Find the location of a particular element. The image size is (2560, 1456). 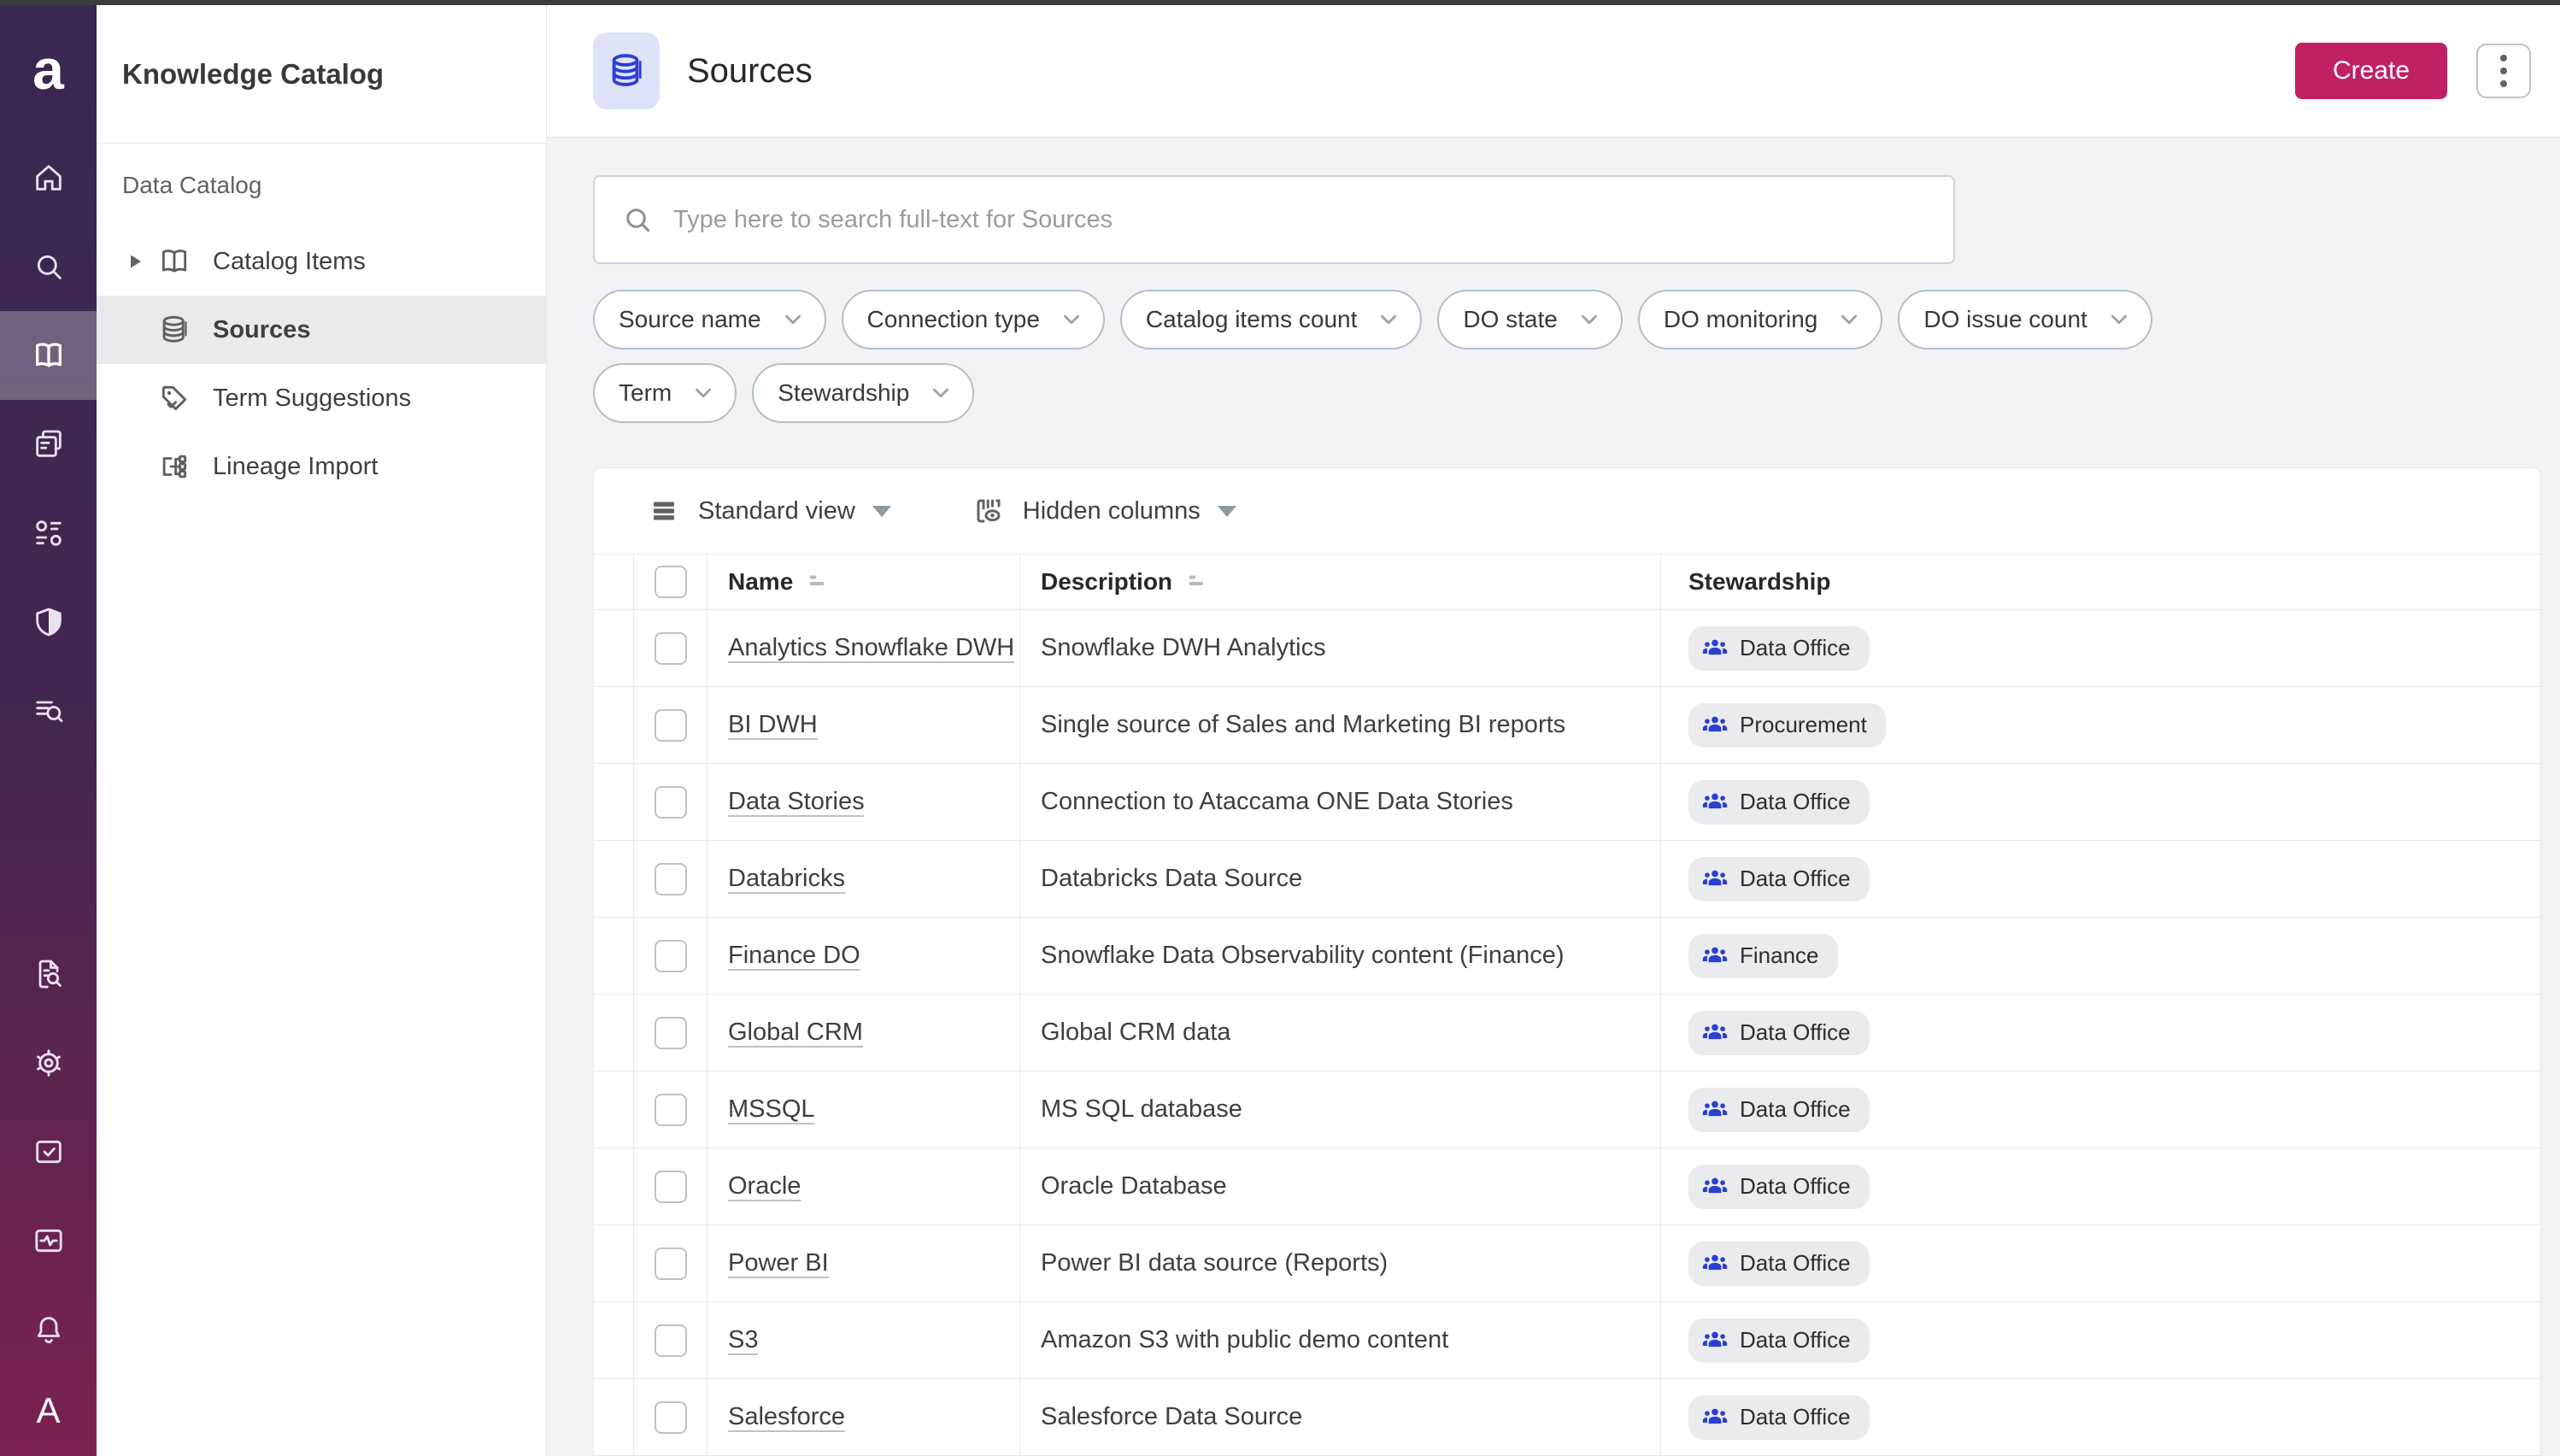

kebab-menu-icon is located at coordinates (2504, 59).